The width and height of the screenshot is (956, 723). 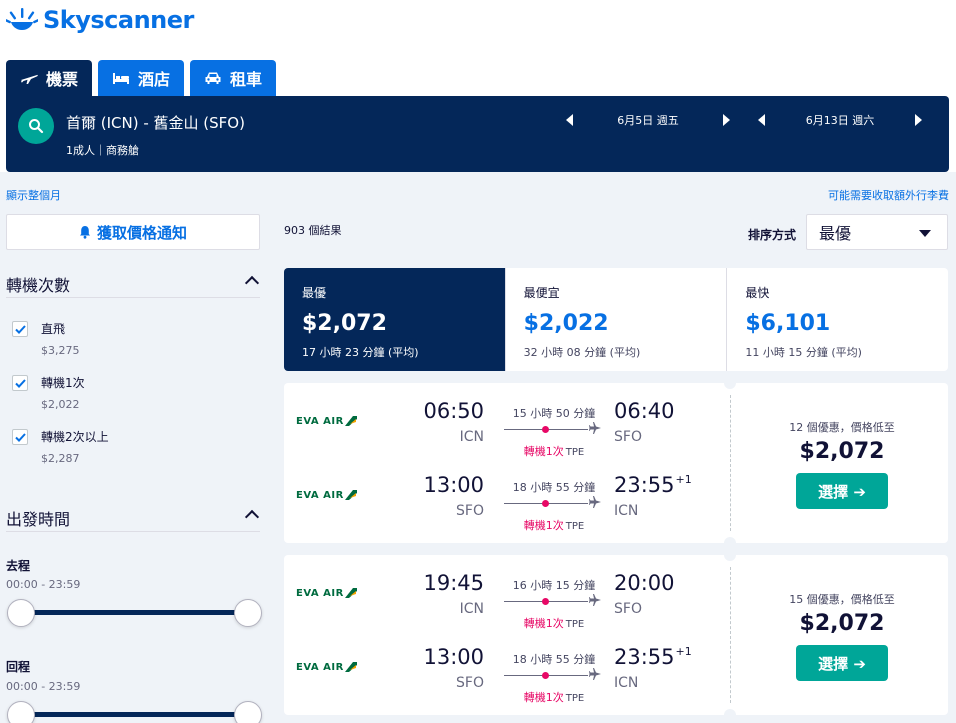 I want to click on brand-name: Skyscanner, so click(x=118, y=20).